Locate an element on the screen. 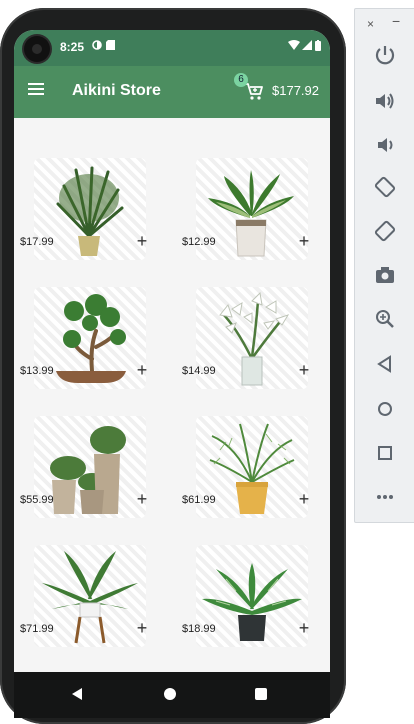 This screenshot has height=724, width=414. app-bar: Aikini Store 6 $177.92 is located at coordinates (172, 92).